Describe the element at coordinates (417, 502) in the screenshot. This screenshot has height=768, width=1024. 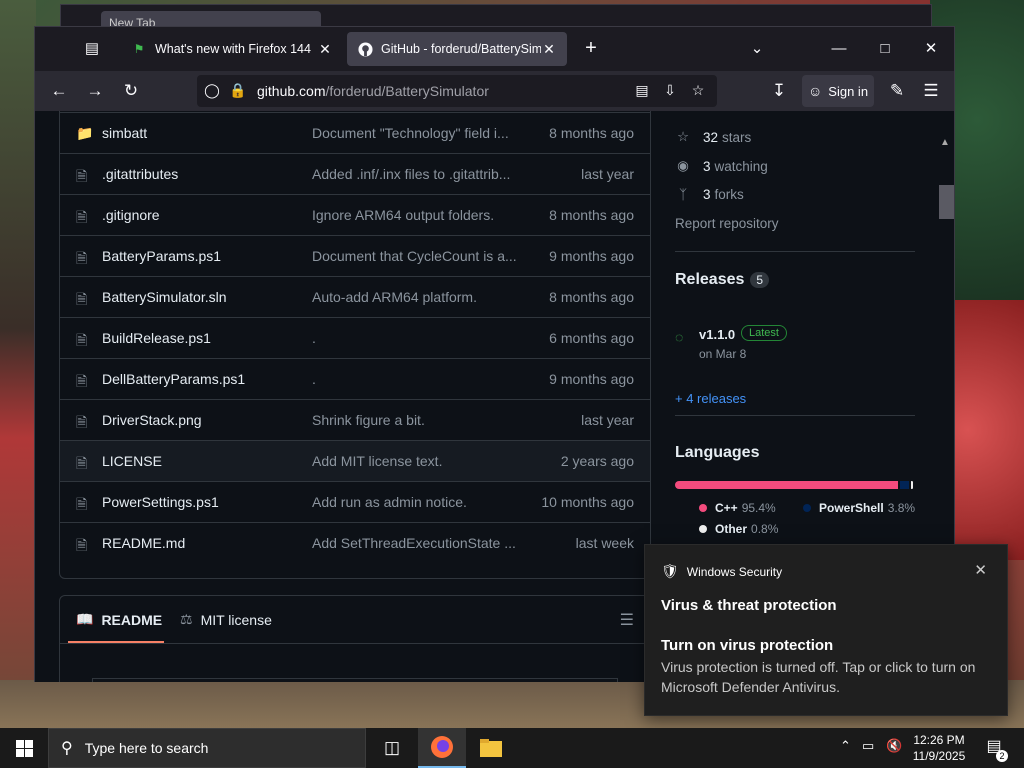
I see `commit-message: Add run as admin notice.` at that location.